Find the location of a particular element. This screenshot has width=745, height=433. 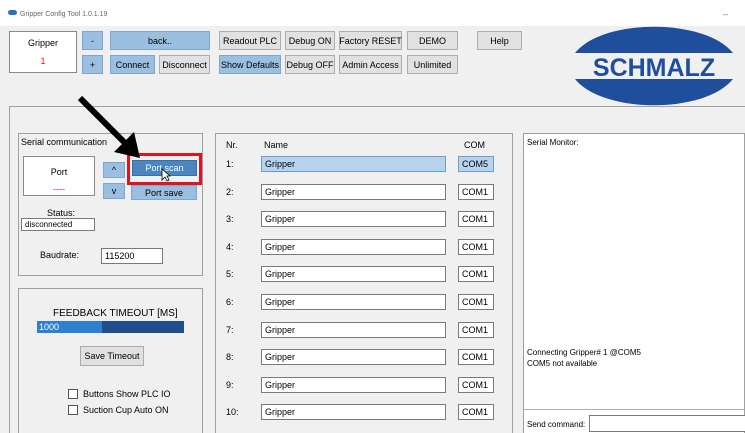

baudrate-field: 115200 is located at coordinates (132, 256).